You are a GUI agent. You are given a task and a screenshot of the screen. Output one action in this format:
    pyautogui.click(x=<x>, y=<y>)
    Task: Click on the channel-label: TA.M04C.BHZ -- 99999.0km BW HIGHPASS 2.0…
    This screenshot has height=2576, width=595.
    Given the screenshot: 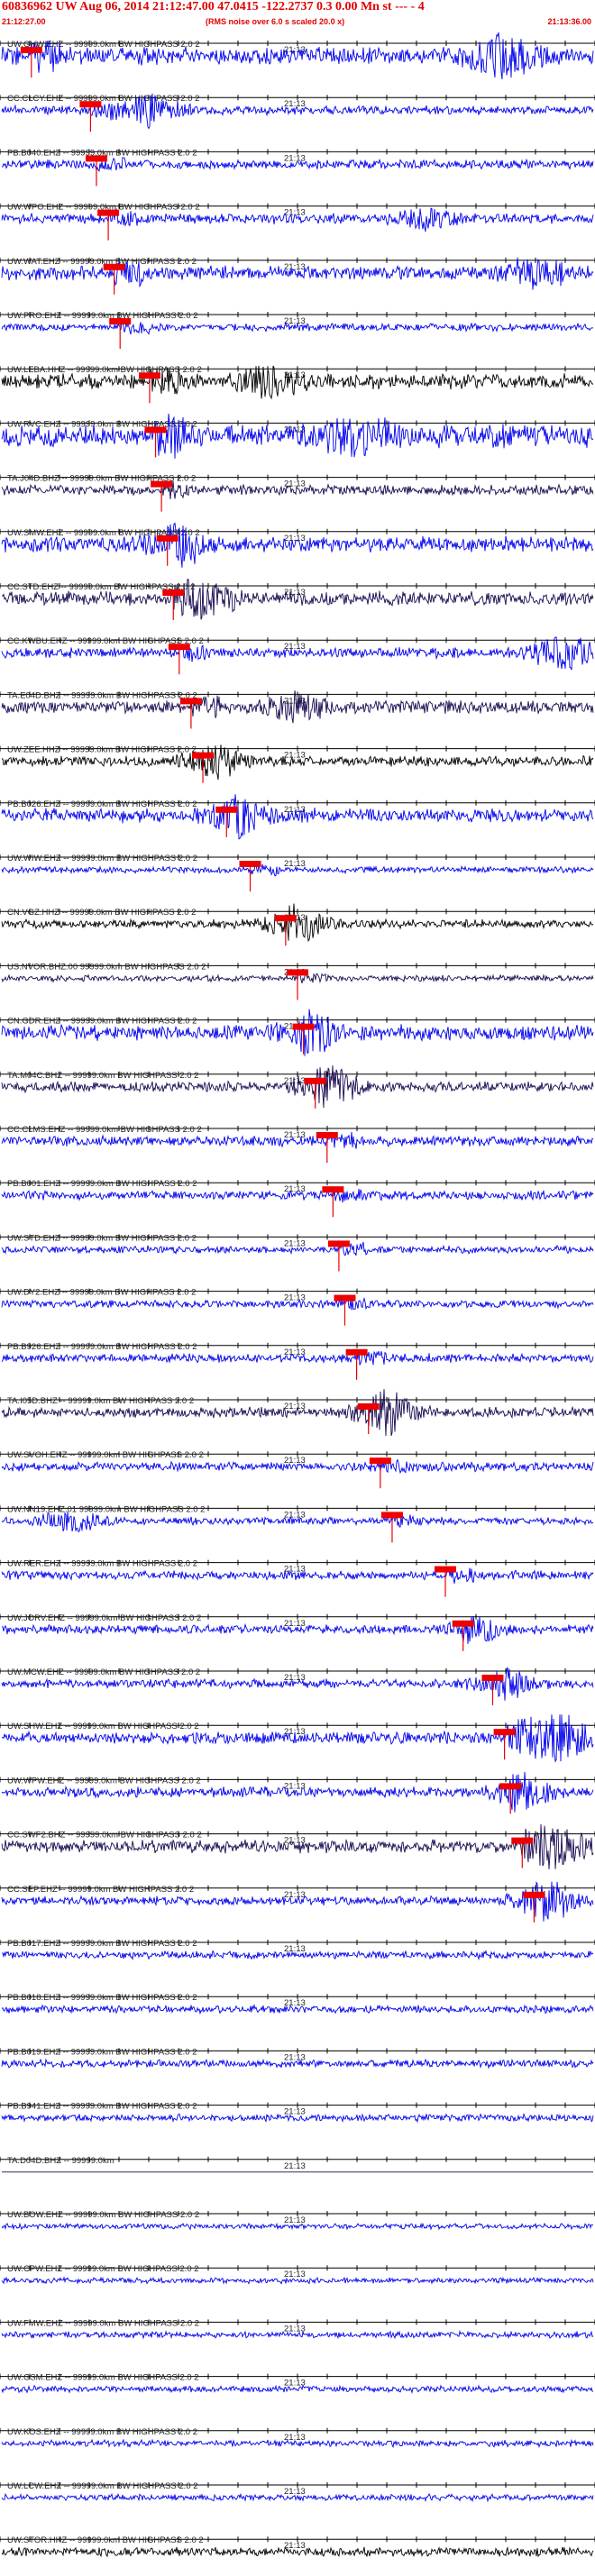 What is the action you would take?
    pyautogui.click(x=102, y=1076)
    